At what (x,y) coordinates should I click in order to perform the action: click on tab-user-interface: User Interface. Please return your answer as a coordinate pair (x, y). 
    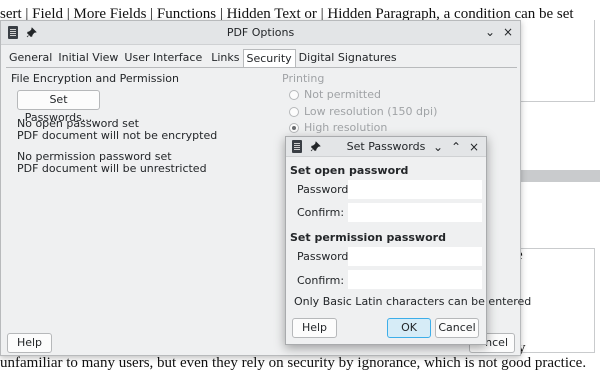
    Looking at the image, I should click on (163, 58).